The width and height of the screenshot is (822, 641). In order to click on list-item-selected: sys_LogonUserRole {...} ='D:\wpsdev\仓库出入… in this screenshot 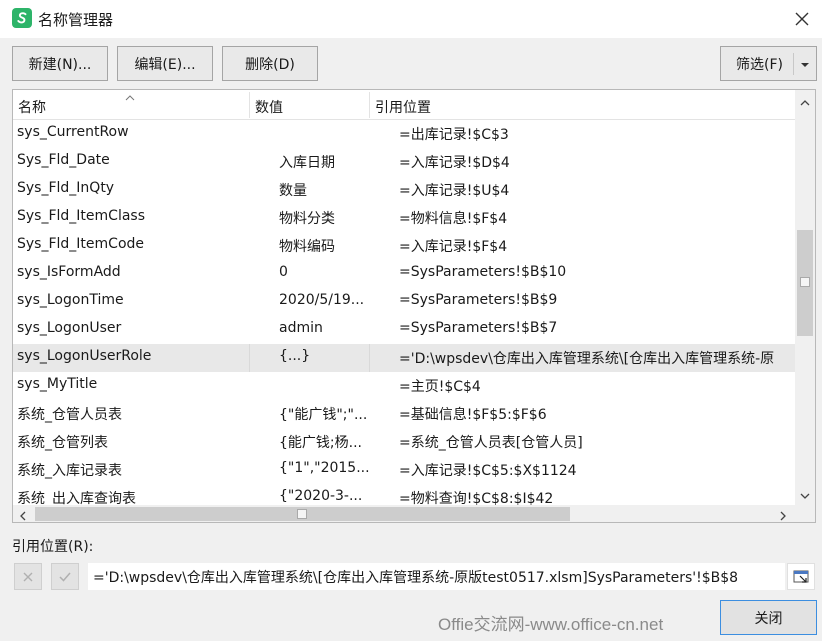, I will do `click(404, 358)`.